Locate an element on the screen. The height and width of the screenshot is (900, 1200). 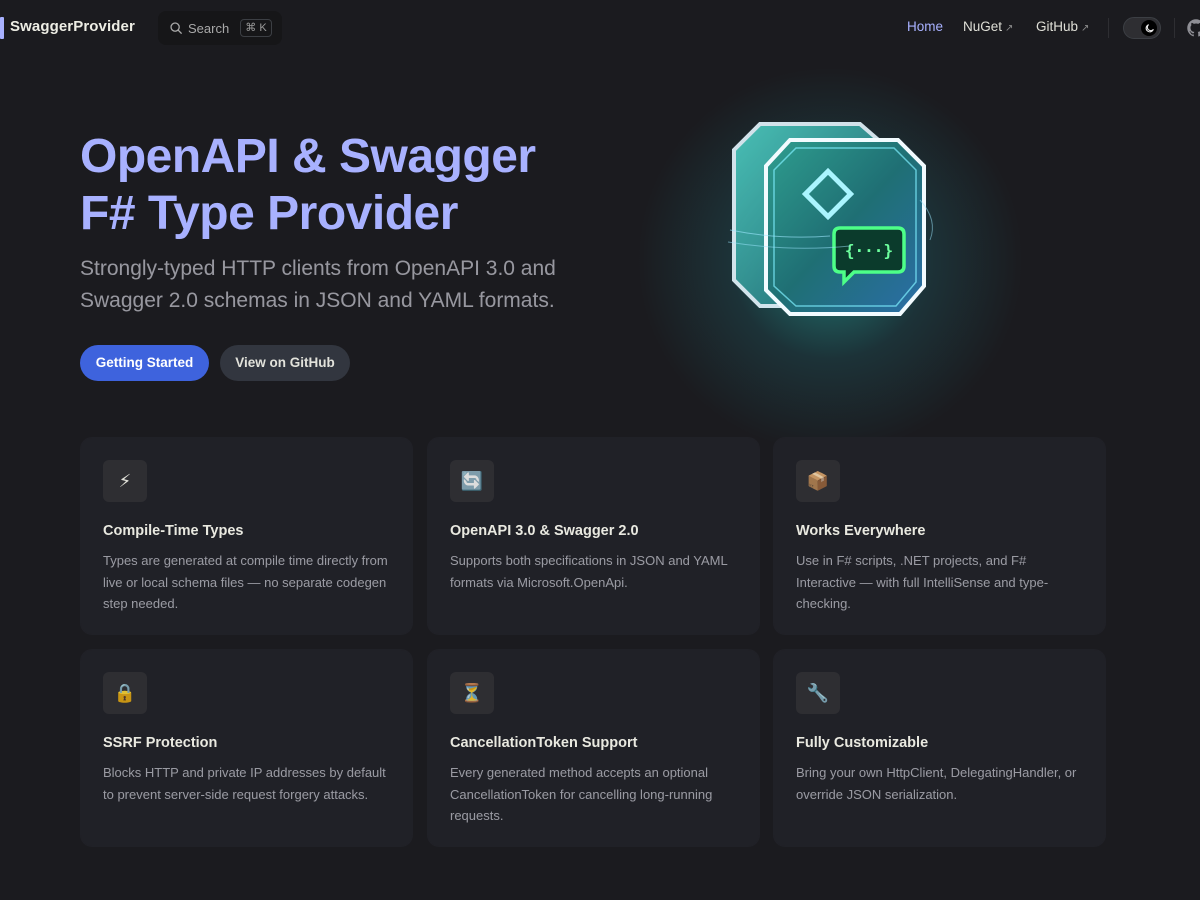
feature-title: OpenAPI 3.0 & Swagger 2.0 is located at coordinates (544, 531).